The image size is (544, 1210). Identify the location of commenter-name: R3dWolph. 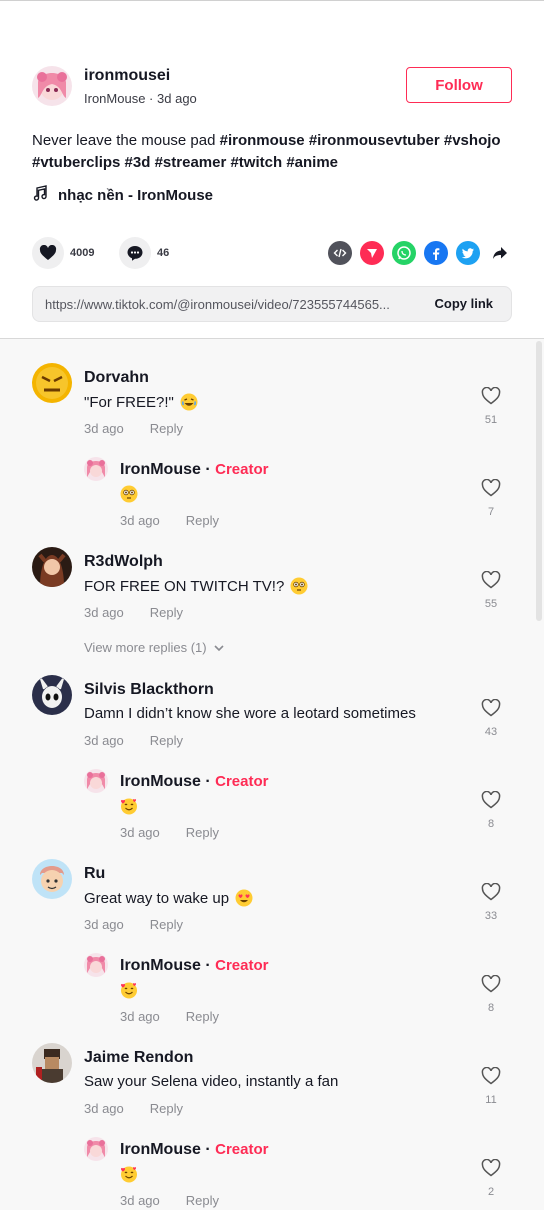
(123, 562).